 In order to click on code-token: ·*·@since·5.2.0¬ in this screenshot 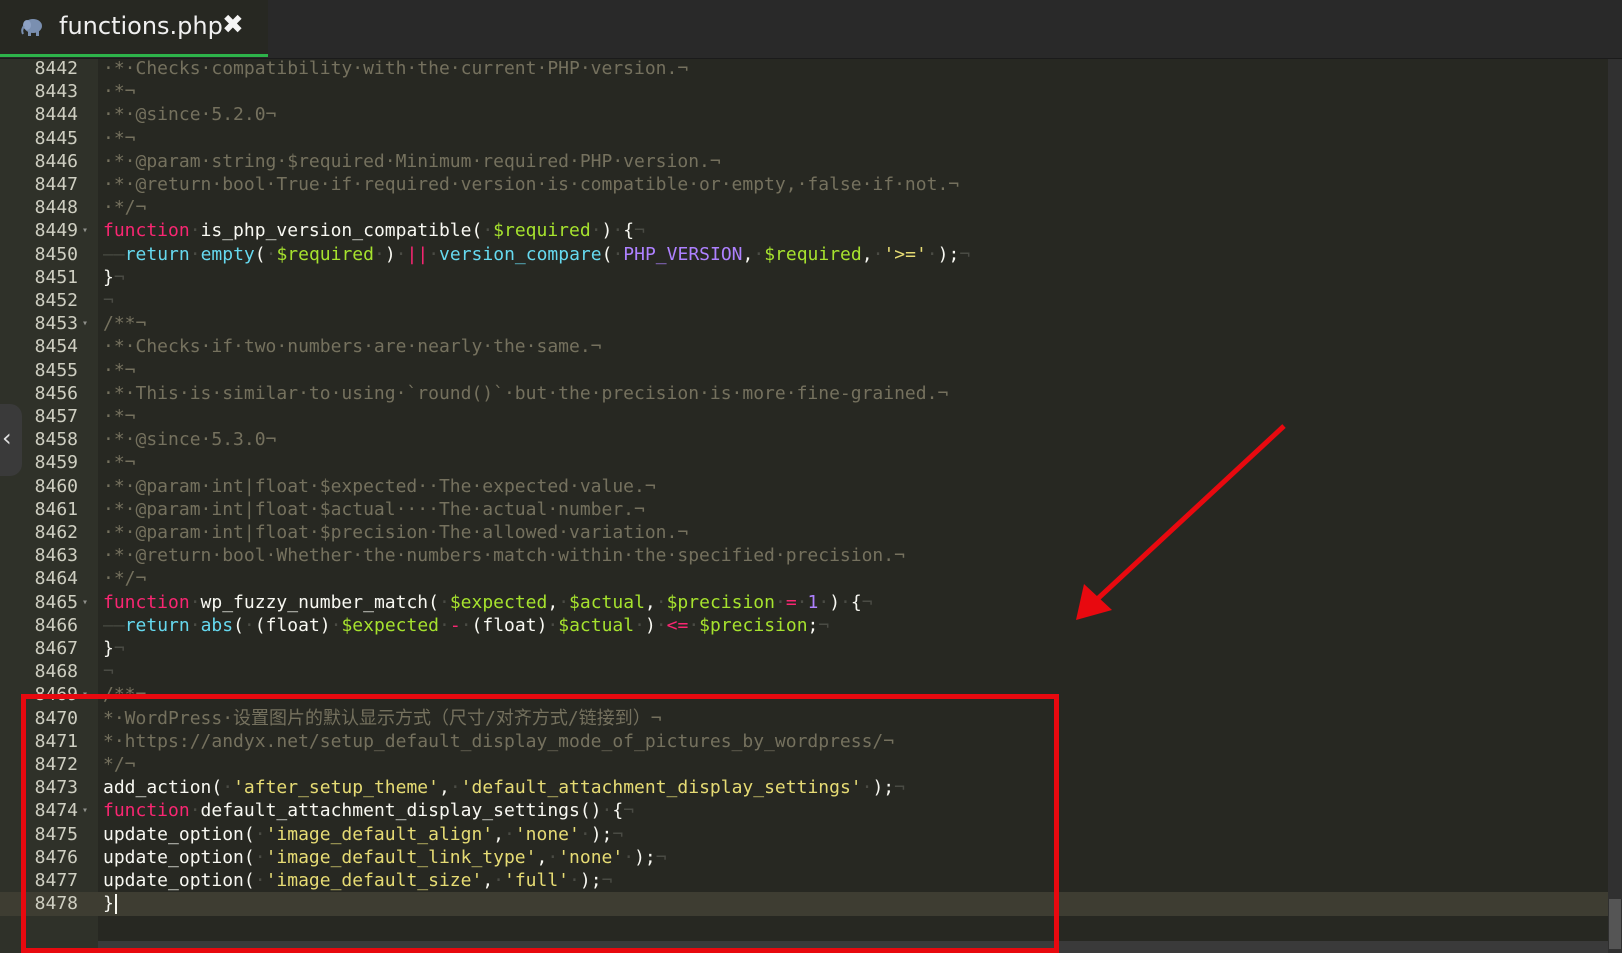, I will do `click(190, 115)`.